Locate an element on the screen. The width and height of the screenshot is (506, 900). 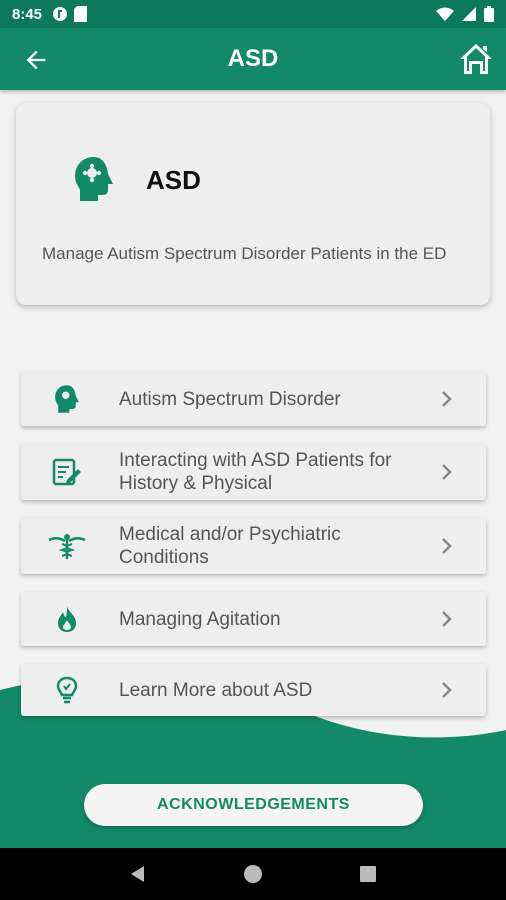
page-title: ASD is located at coordinates (253, 58).